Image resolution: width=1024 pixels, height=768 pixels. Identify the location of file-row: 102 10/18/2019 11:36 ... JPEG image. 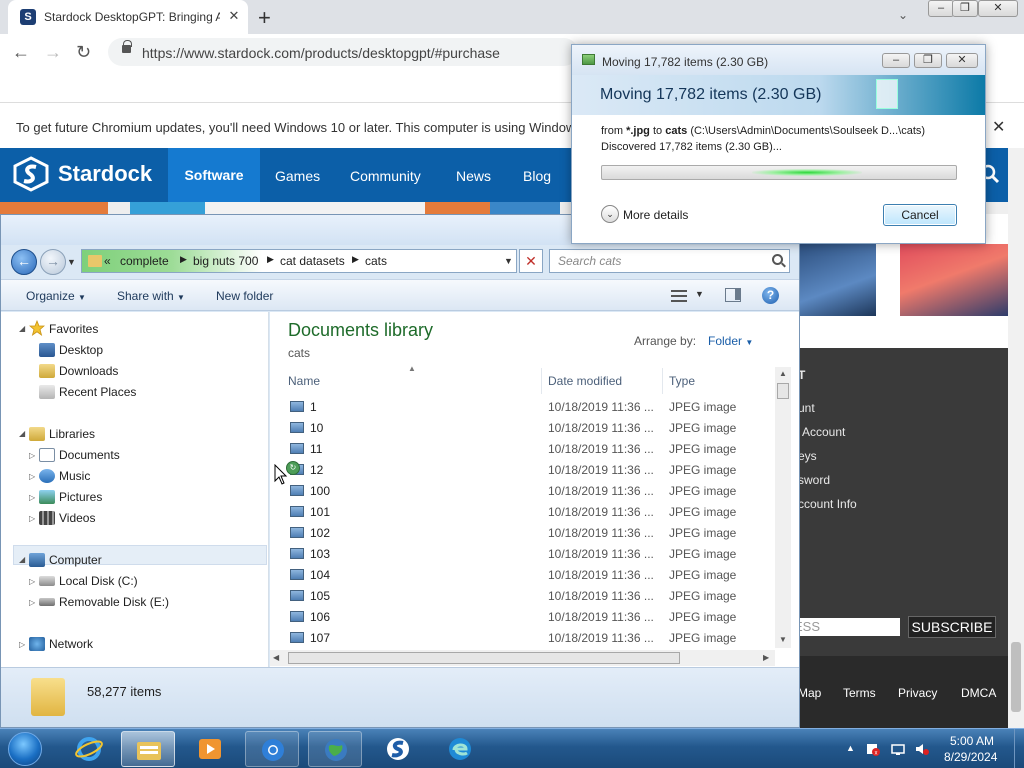
(527, 533).